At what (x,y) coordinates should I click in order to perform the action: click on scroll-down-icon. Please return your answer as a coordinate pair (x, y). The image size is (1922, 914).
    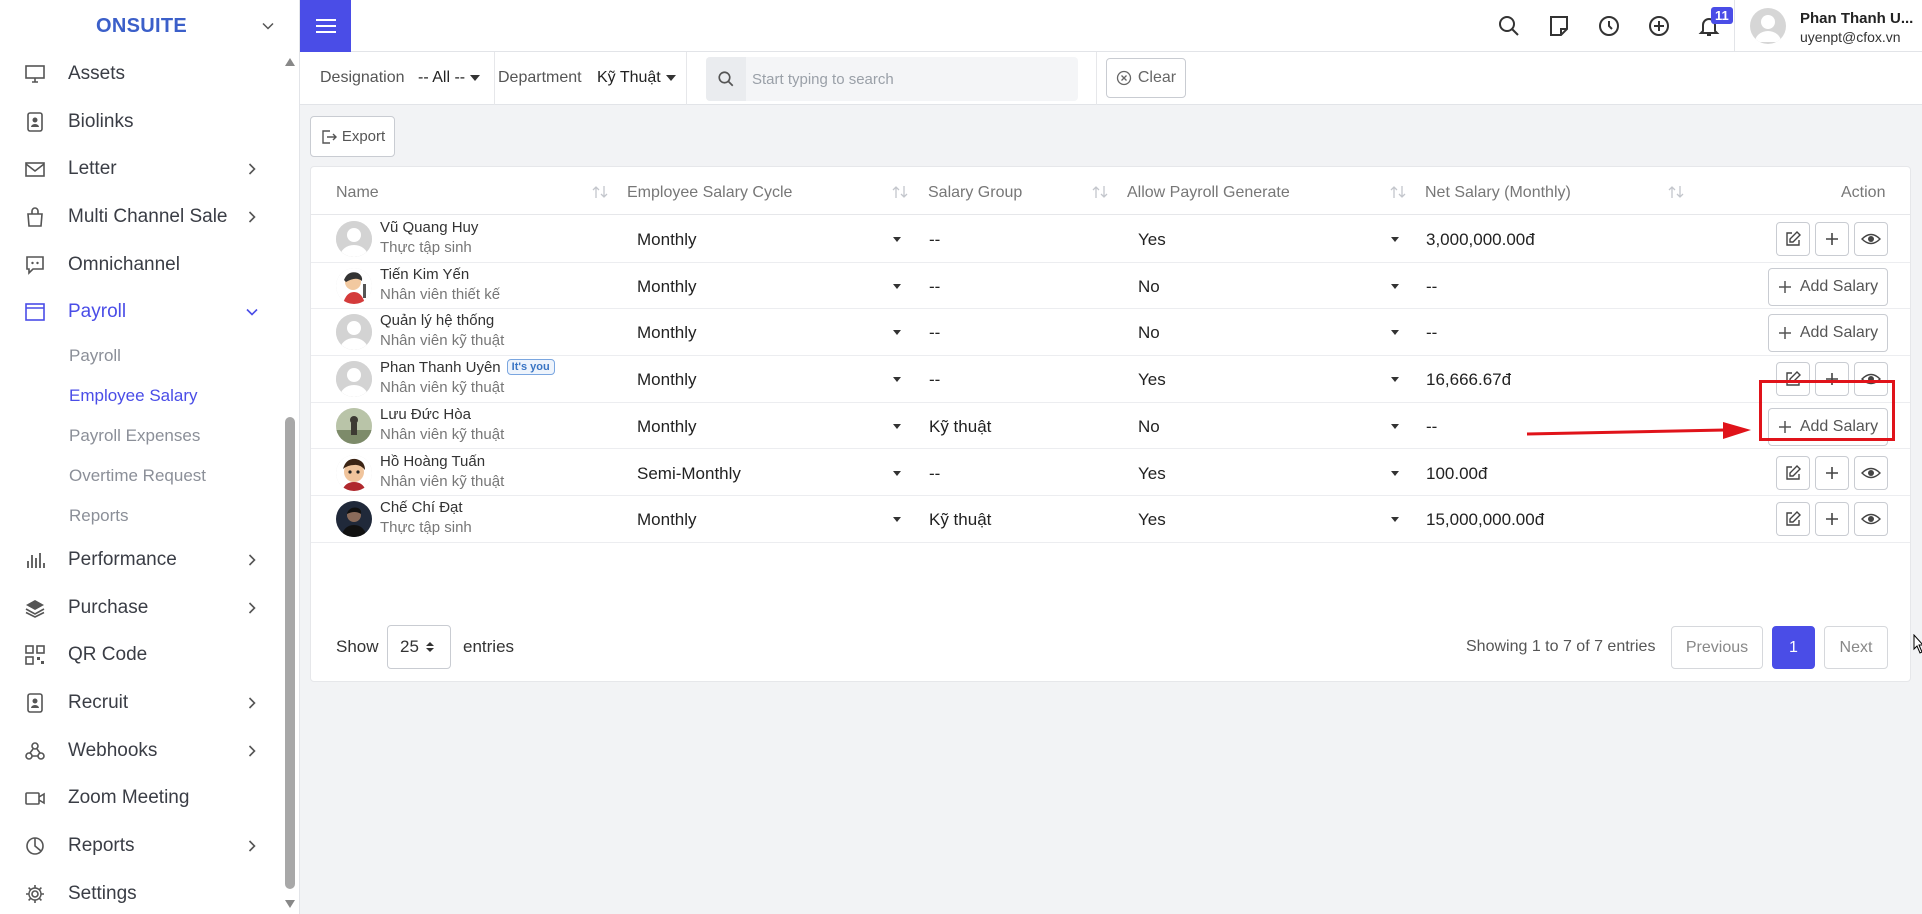
    Looking at the image, I should click on (290, 904).